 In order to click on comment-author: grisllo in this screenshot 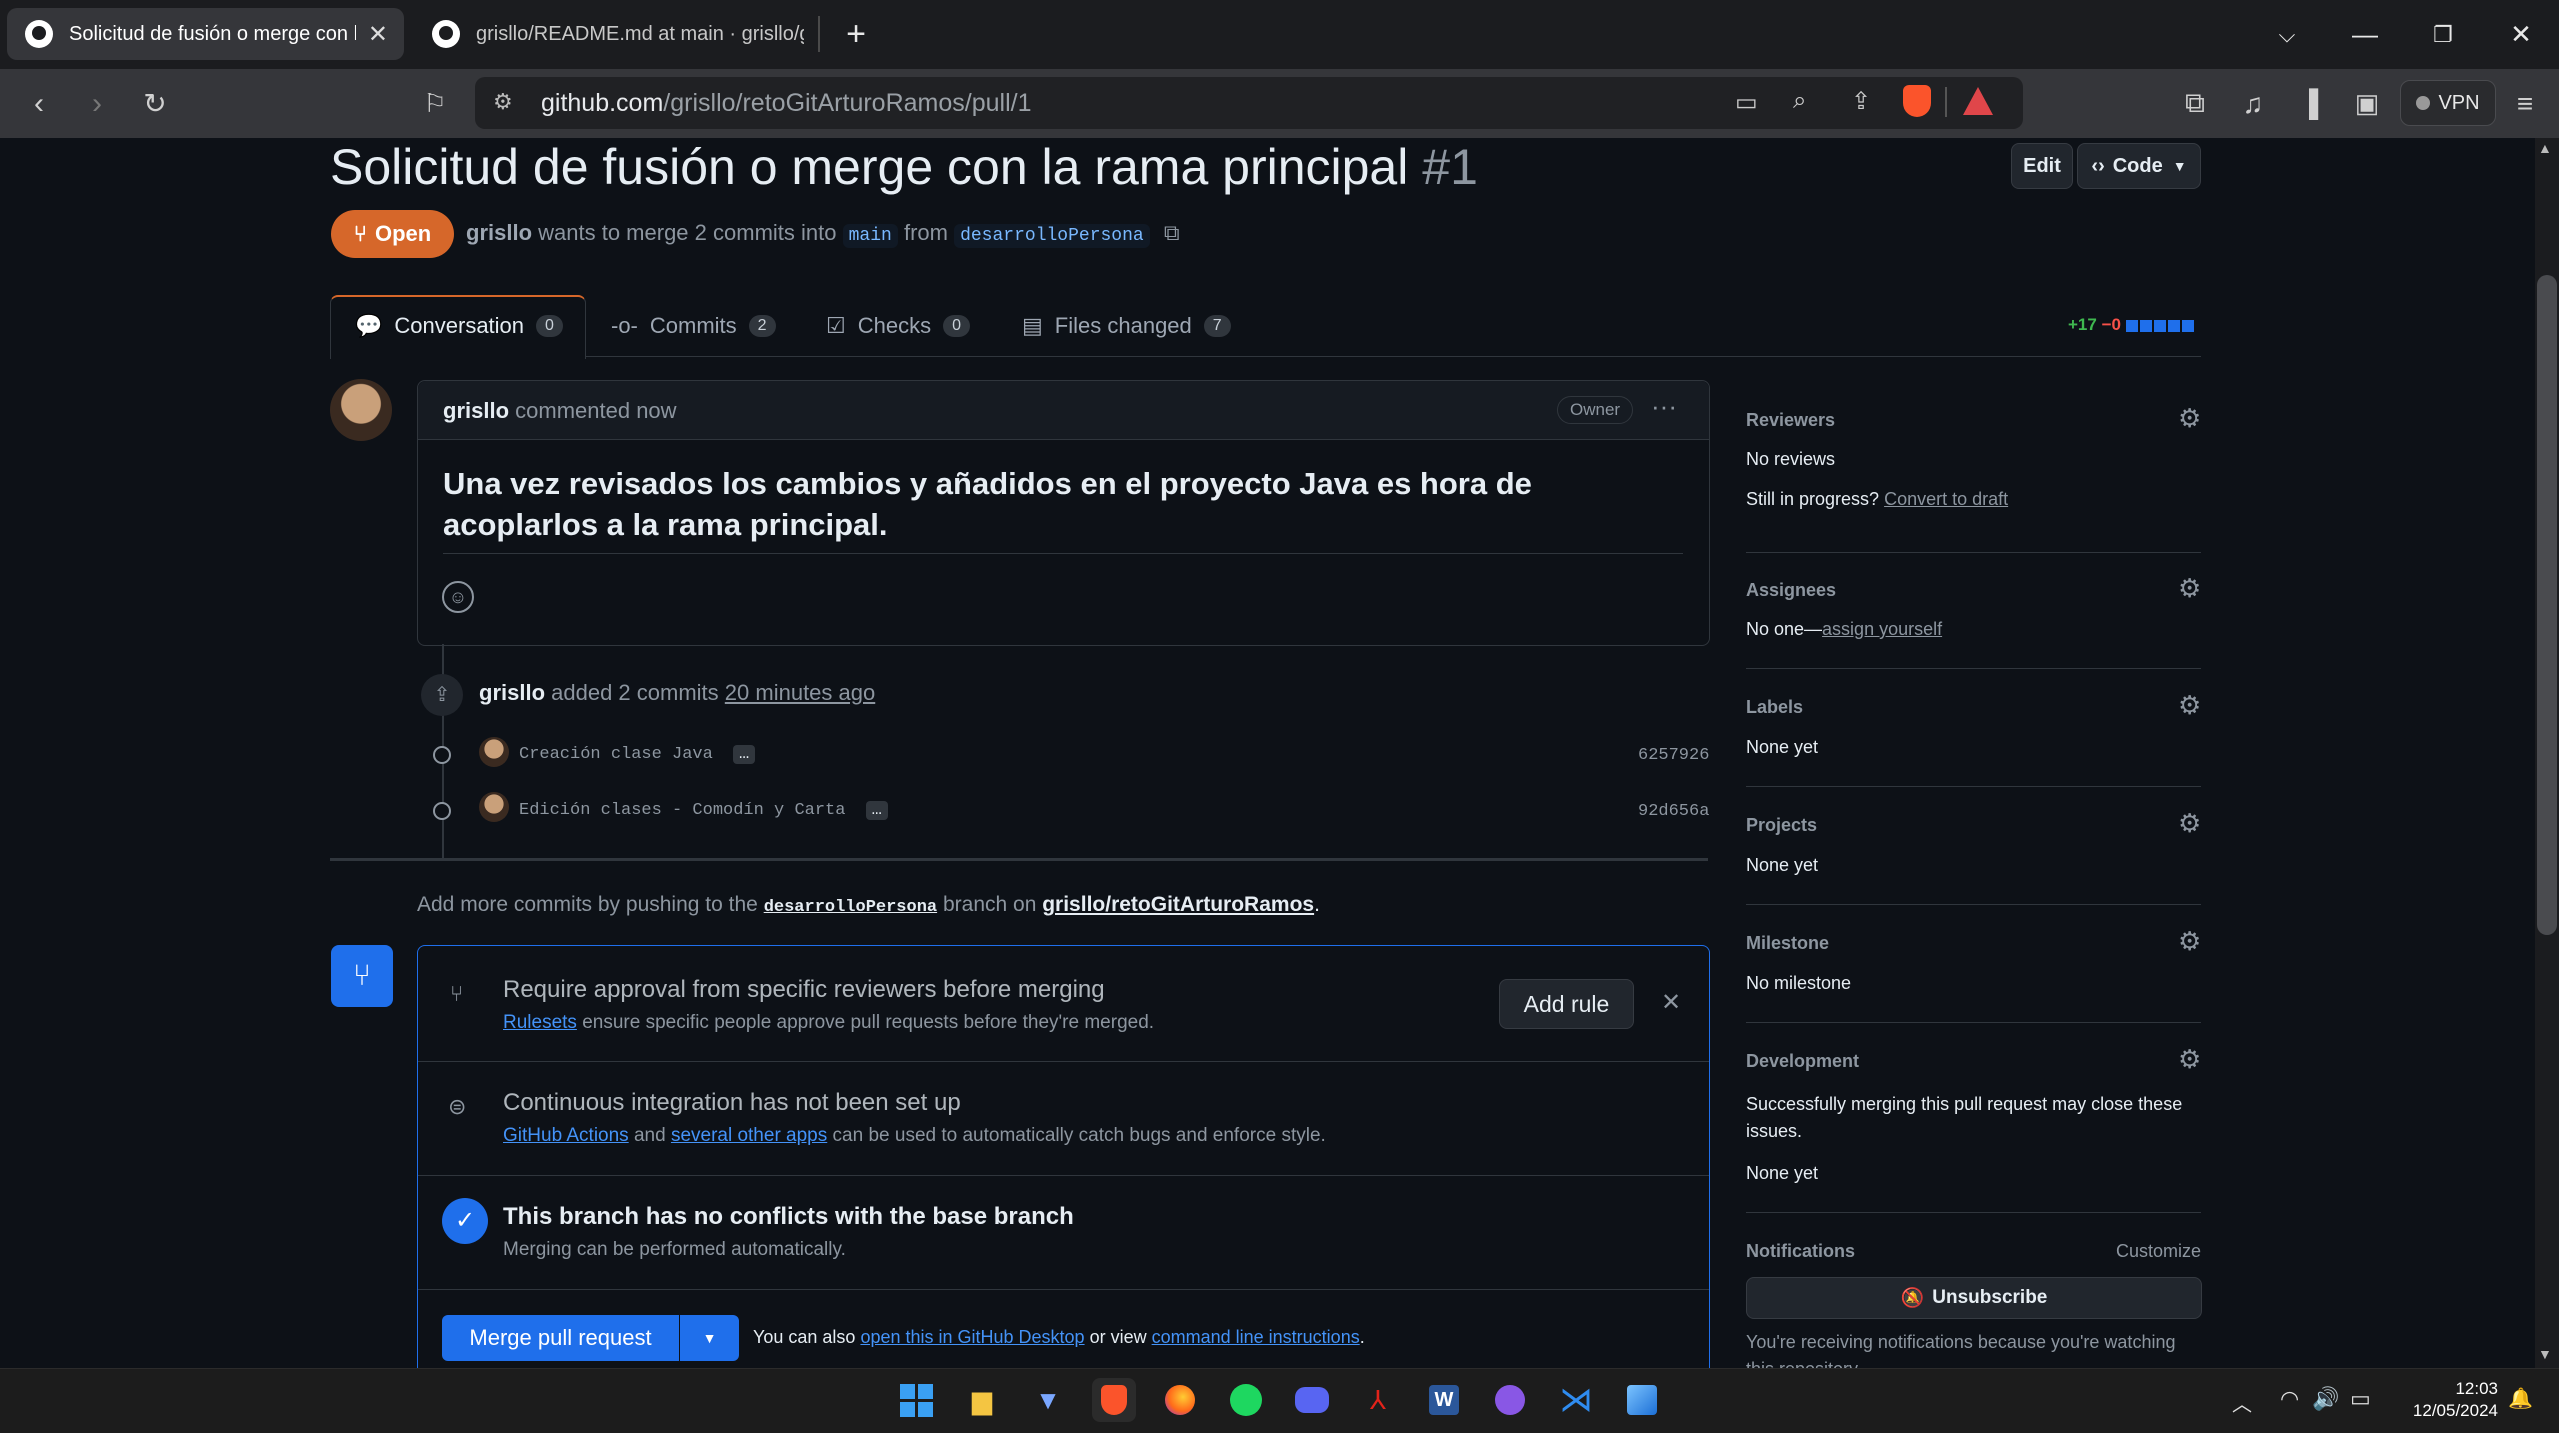, I will do `click(476, 410)`.